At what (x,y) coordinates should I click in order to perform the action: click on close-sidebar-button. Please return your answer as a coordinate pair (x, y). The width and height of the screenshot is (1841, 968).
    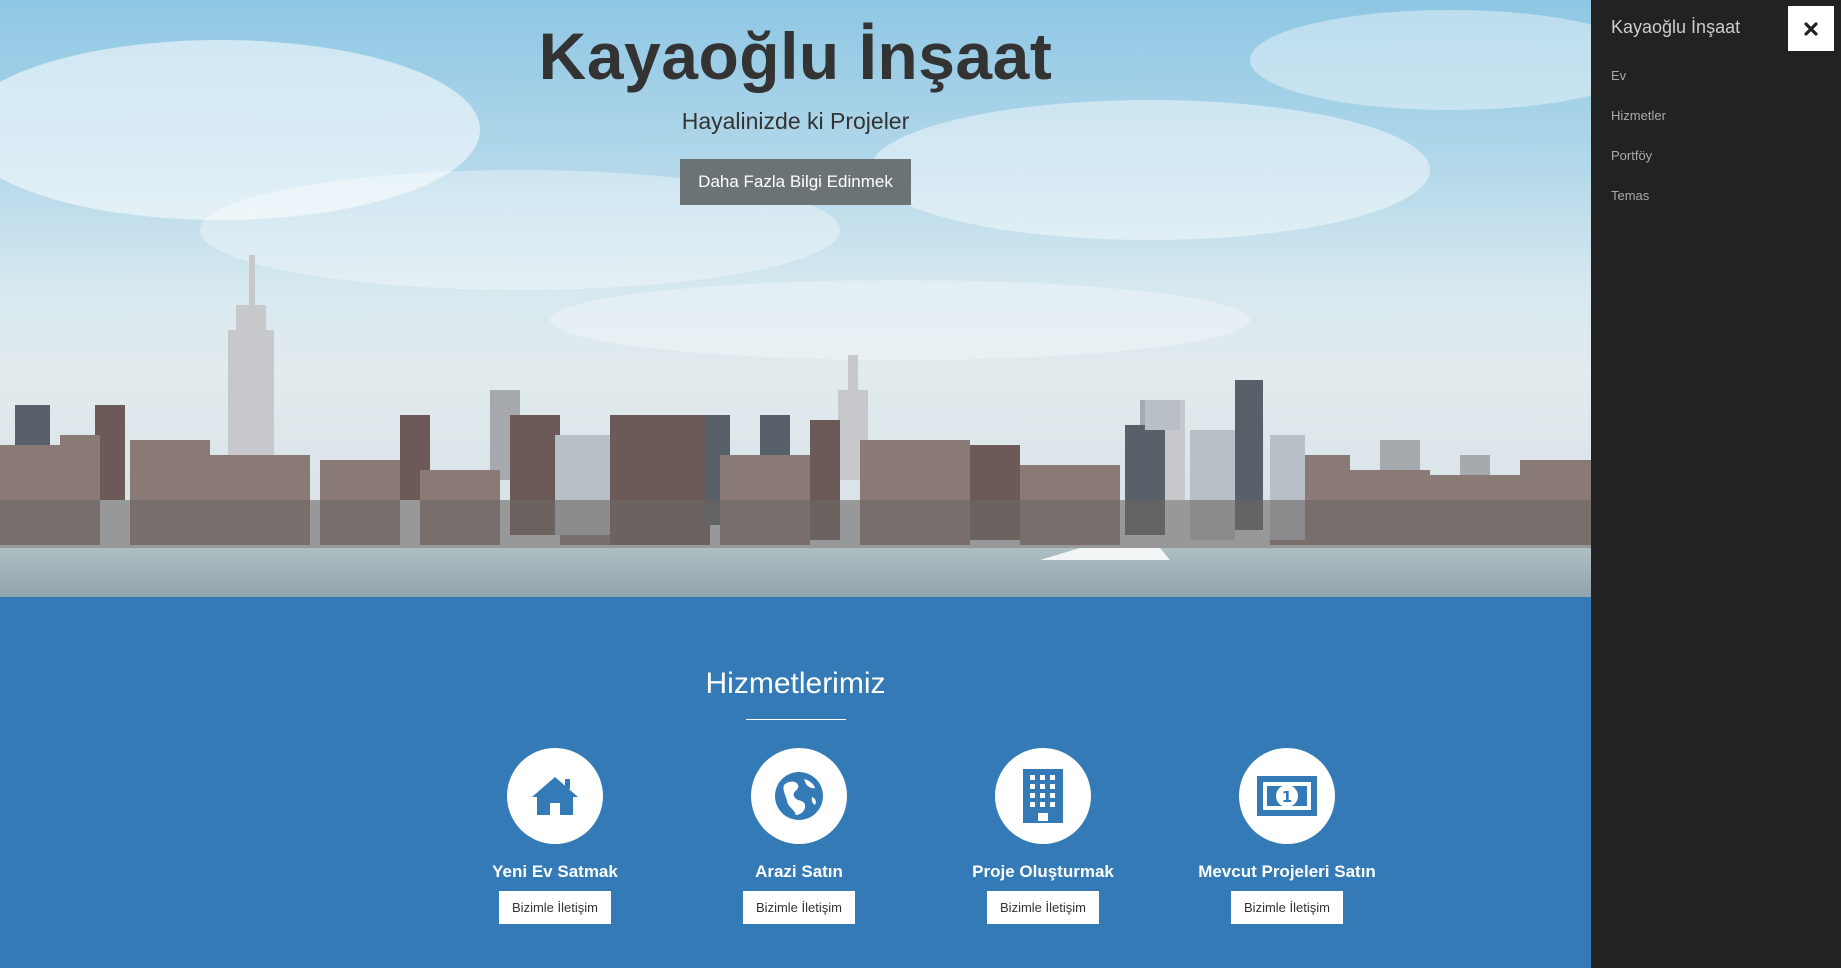
    Looking at the image, I should click on (1811, 28).